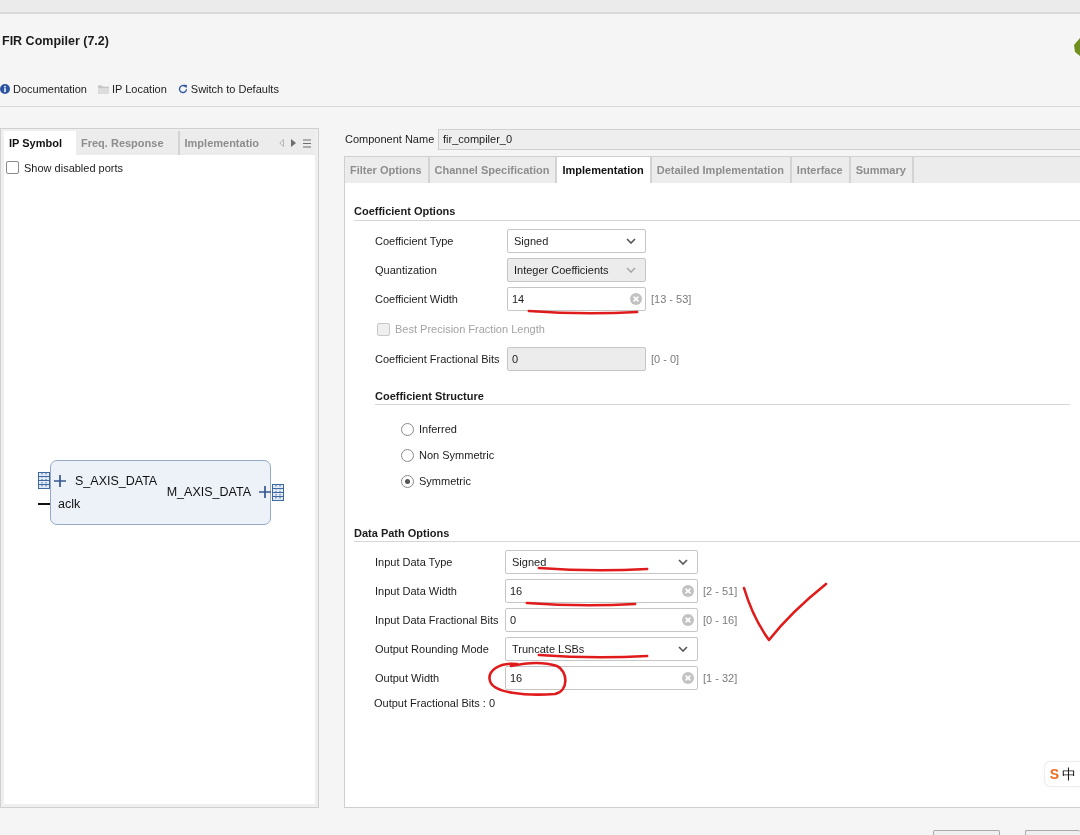 The height and width of the screenshot is (835, 1080). Describe the element at coordinates (408, 678) in the screenshot. I see `field-label: Output Width` at that location.